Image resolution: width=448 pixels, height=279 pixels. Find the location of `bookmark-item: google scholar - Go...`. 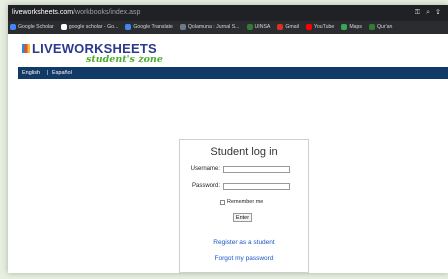

bookmark-item: google scholar - Go... is located at coordinates (89, 27).